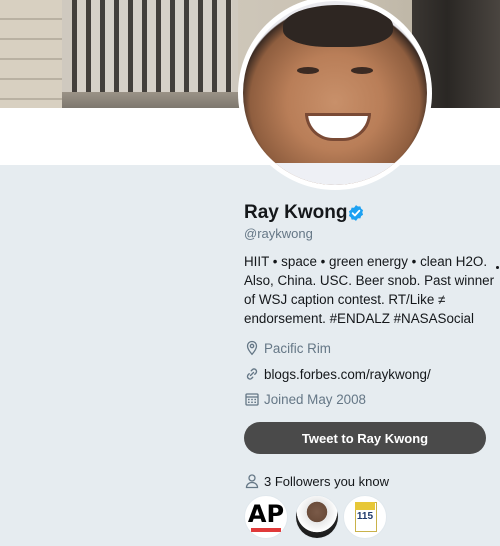 This screenshot has width=500, height=546. What do you see at coordinates (297, 348) in the screenshot?
I see `location-text: Pacific Rim` at bounding box center [297, 348].